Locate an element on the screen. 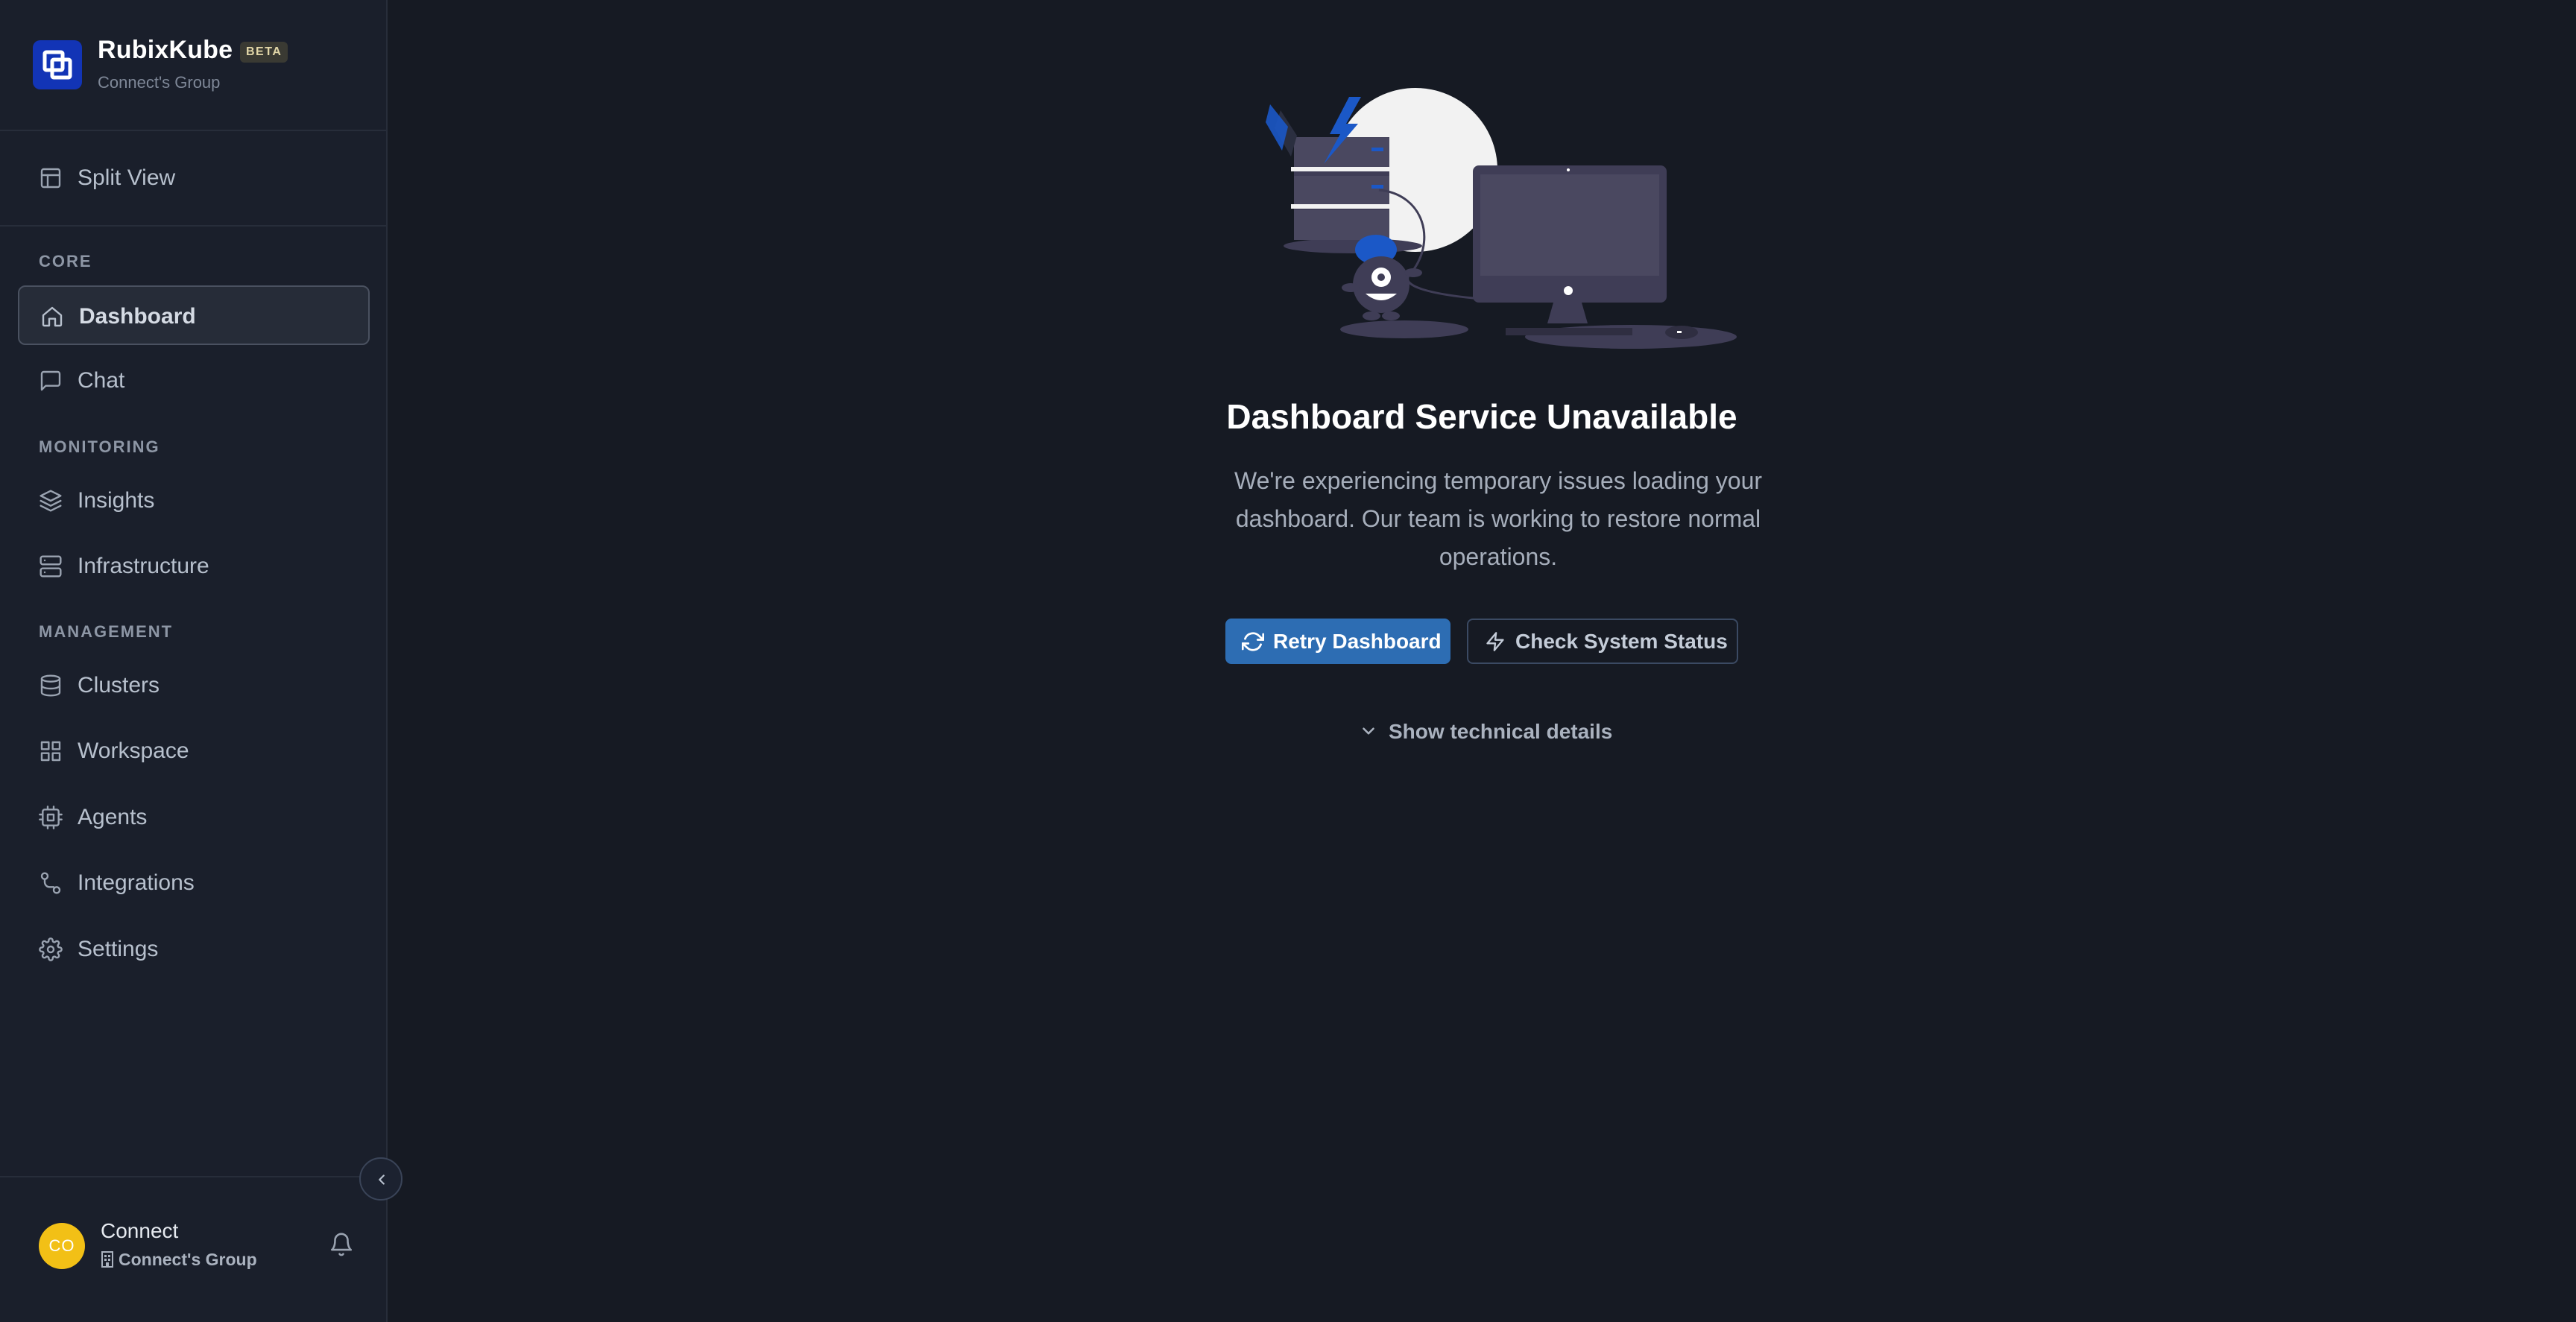 Image resolution: width=2576 pixels, height=1322 pixels. sidebar-item-dashboard: Dashboard is located at coordinates (194, 315).